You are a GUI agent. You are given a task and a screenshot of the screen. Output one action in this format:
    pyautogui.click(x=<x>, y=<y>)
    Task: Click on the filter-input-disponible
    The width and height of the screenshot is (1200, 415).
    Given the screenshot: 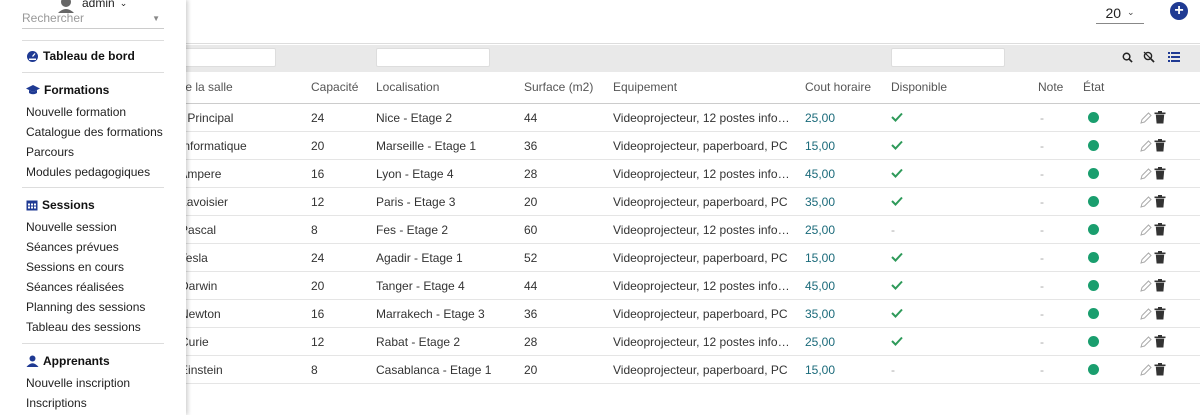 What is the action you would take?
    pyautogui.click(x=948, y=57)
    